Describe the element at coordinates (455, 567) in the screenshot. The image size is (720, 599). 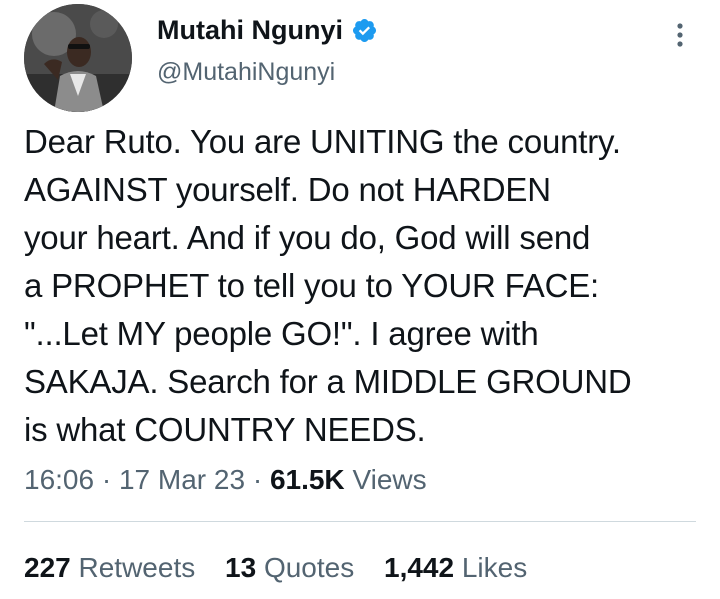
I see `likes-stat: 1,442 Likes` at that location.